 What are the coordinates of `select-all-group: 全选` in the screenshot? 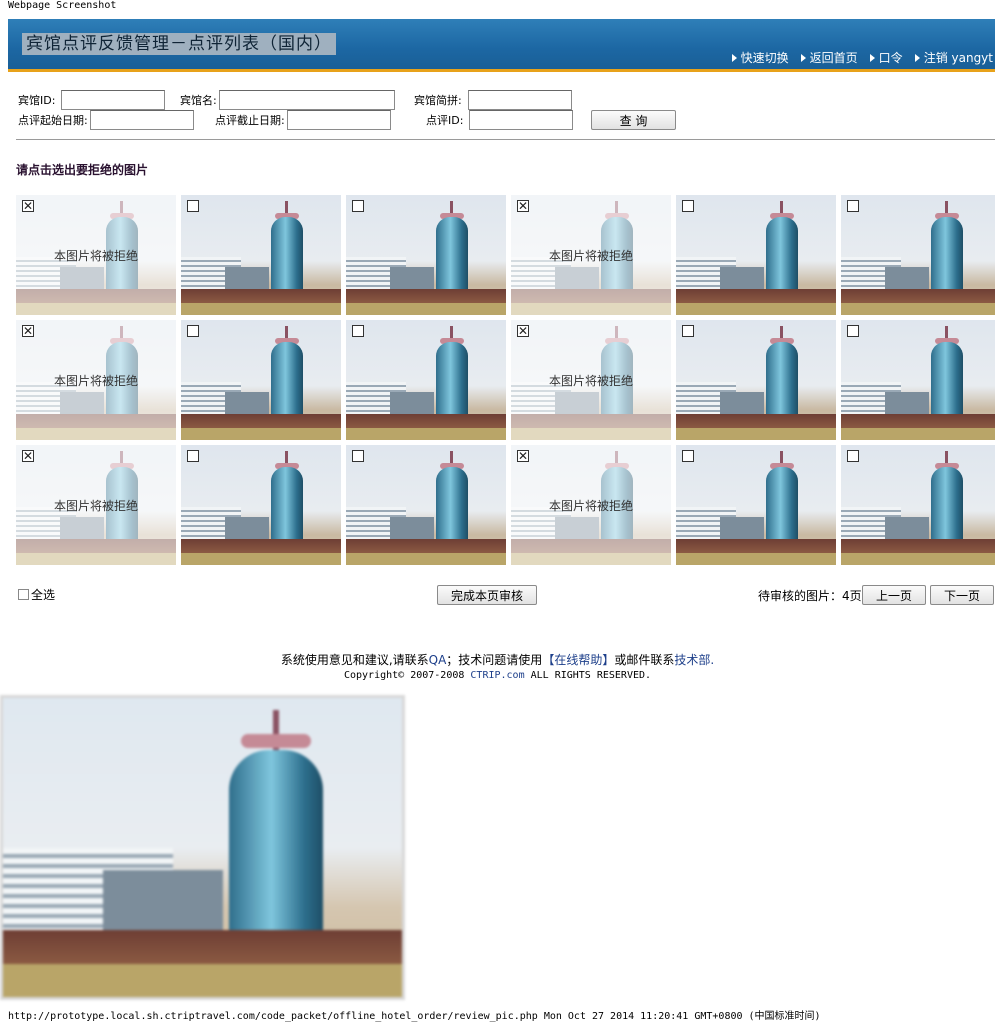 It's located at (36, 594).